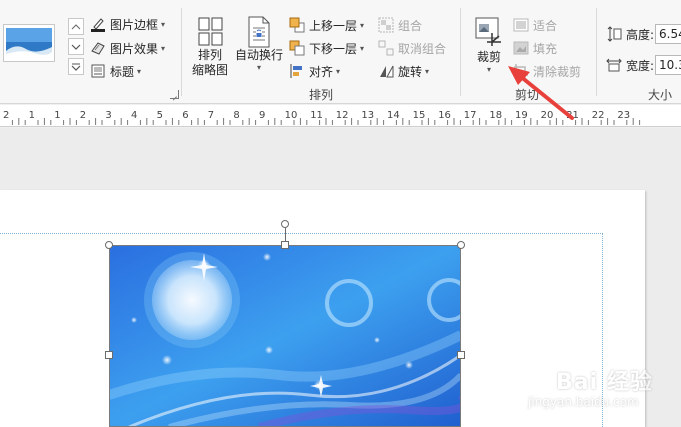 The image size is (681, 427). Describe the element at coordinates (444, 115) in the screenshot. I see `ruler-number: 16` at that location.